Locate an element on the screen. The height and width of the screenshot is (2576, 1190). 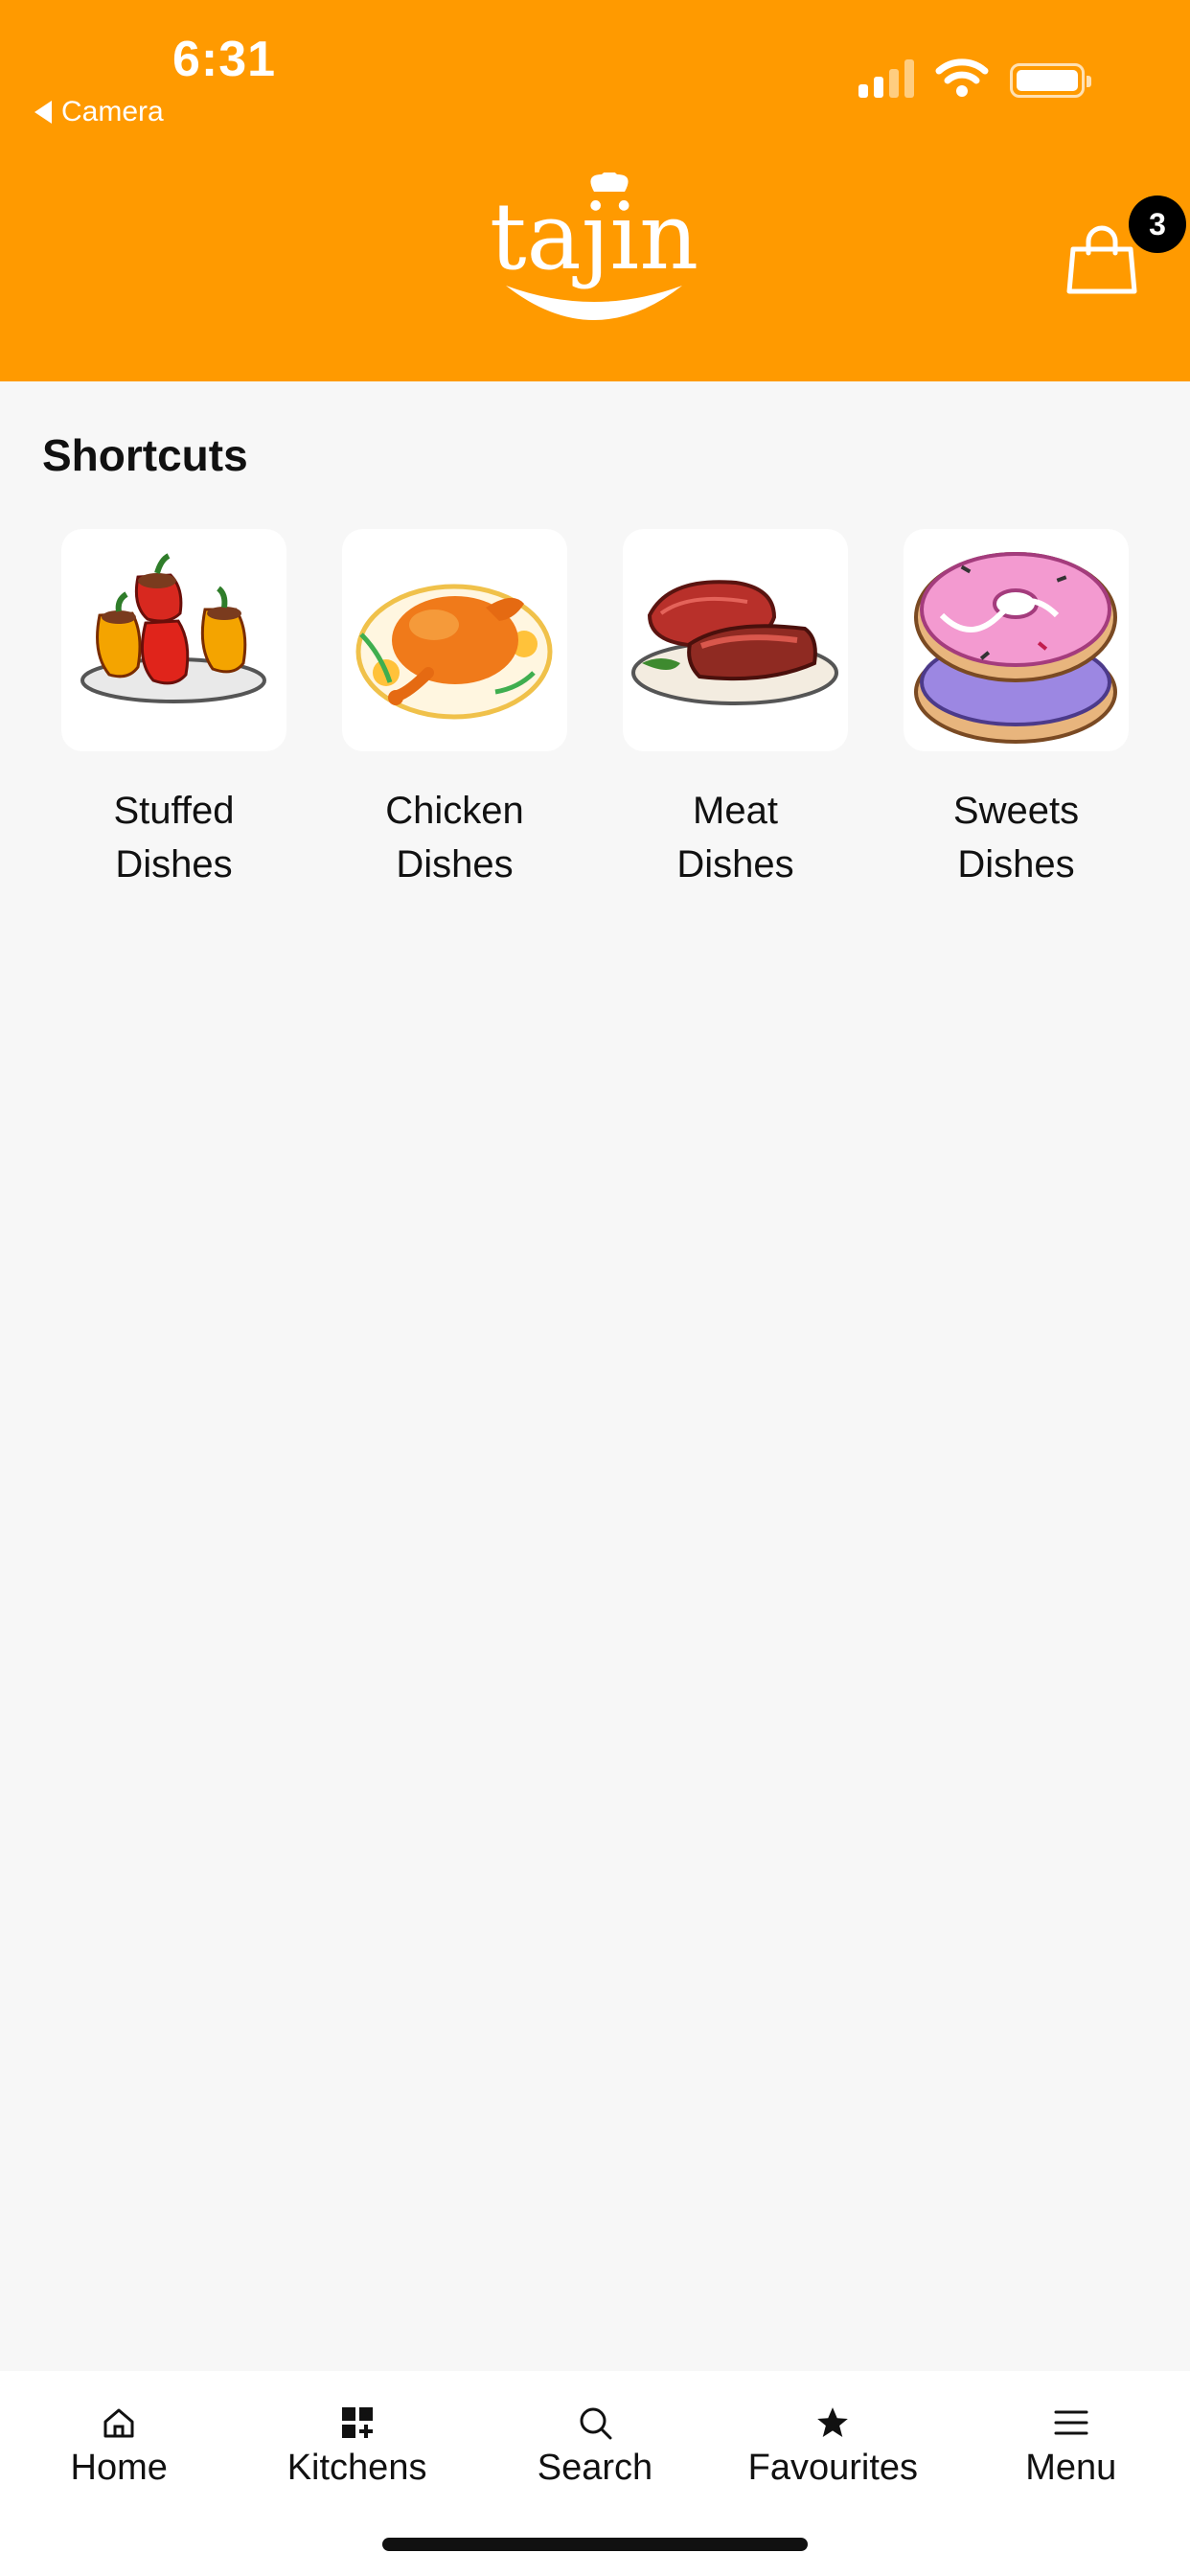
shortcut-stuffed-dishes: Stuffed Dishes is located at coordinates (174, 710).